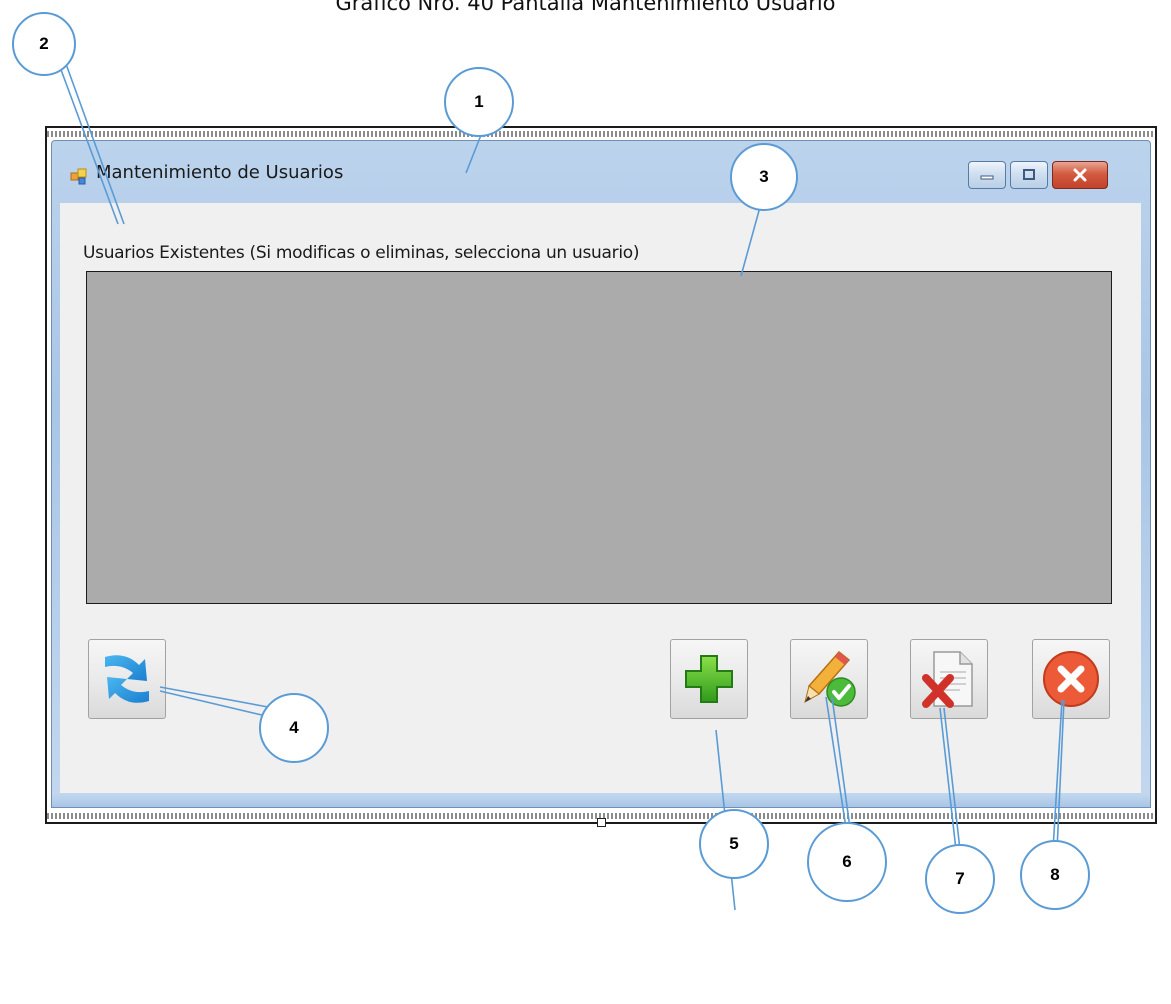 This screenshot has width=1171, height=1004. I want to click on add-button, so click(709, 679).